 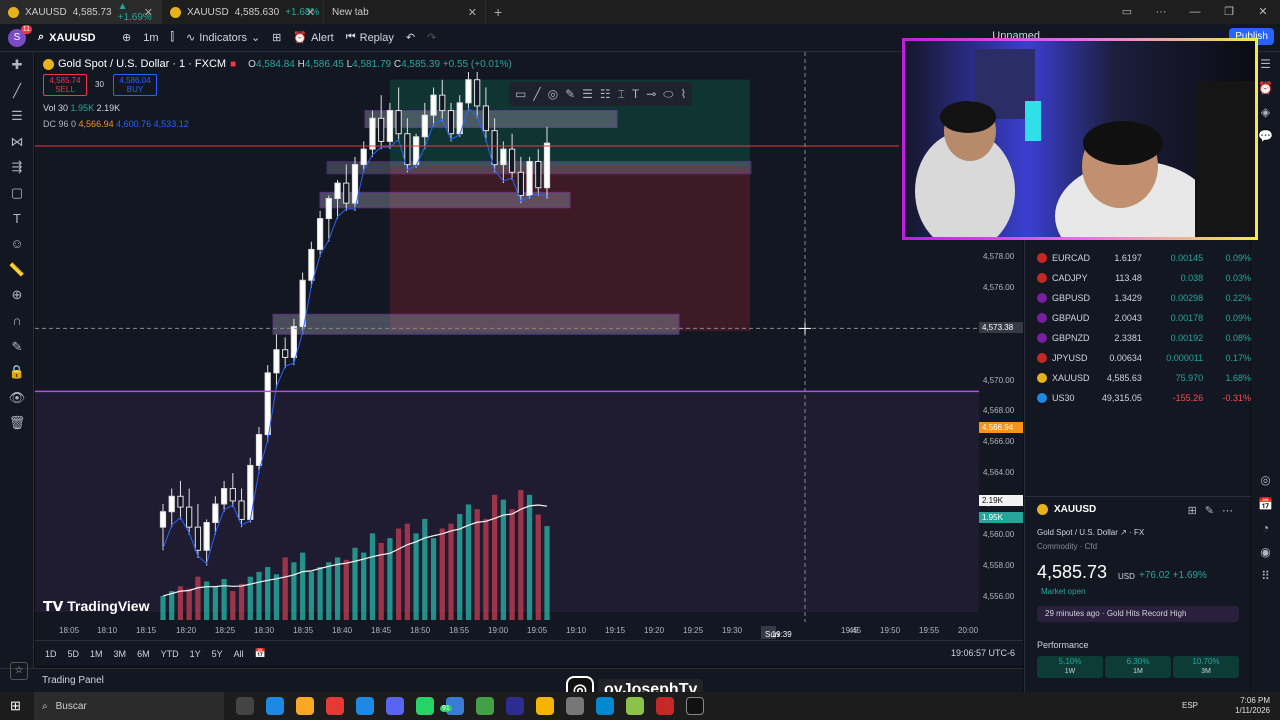 I want to click on symbol-search: ⌕ XAUUSD, so click(x=74, y=37).